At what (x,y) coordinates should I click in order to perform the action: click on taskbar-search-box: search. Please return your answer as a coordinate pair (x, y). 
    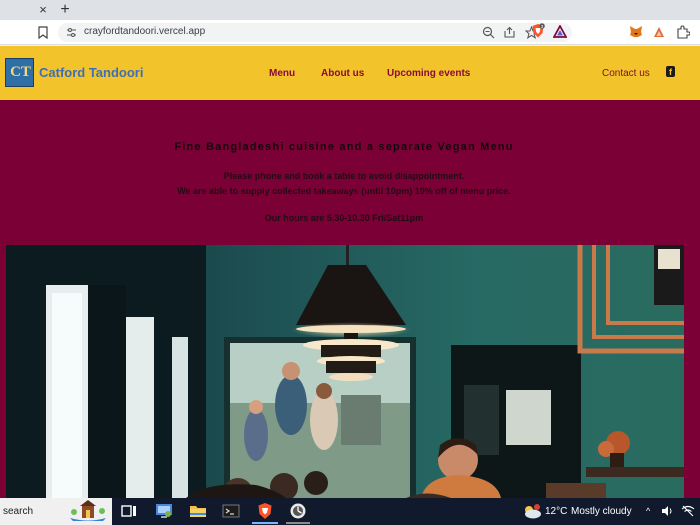
    Looking at the image, I should click on (56, 511).